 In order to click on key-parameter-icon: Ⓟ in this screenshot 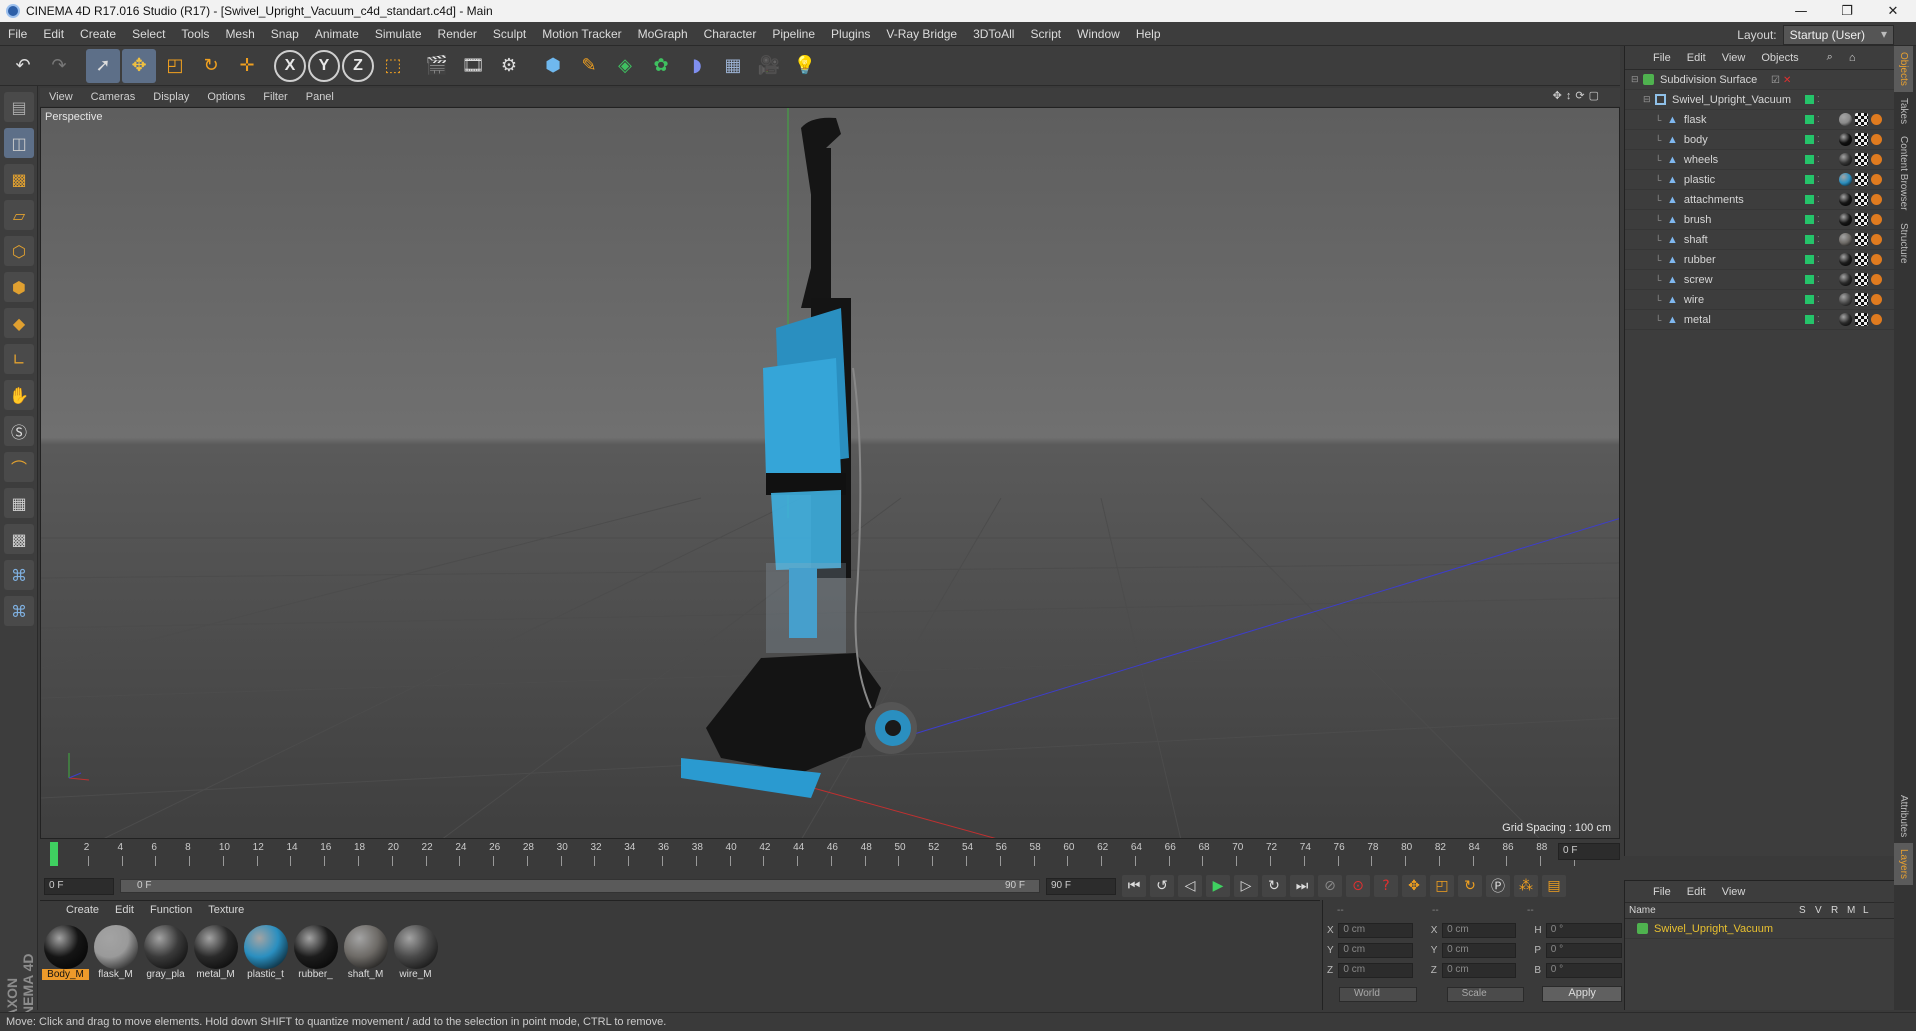, I will do `click(1498, 886)`.